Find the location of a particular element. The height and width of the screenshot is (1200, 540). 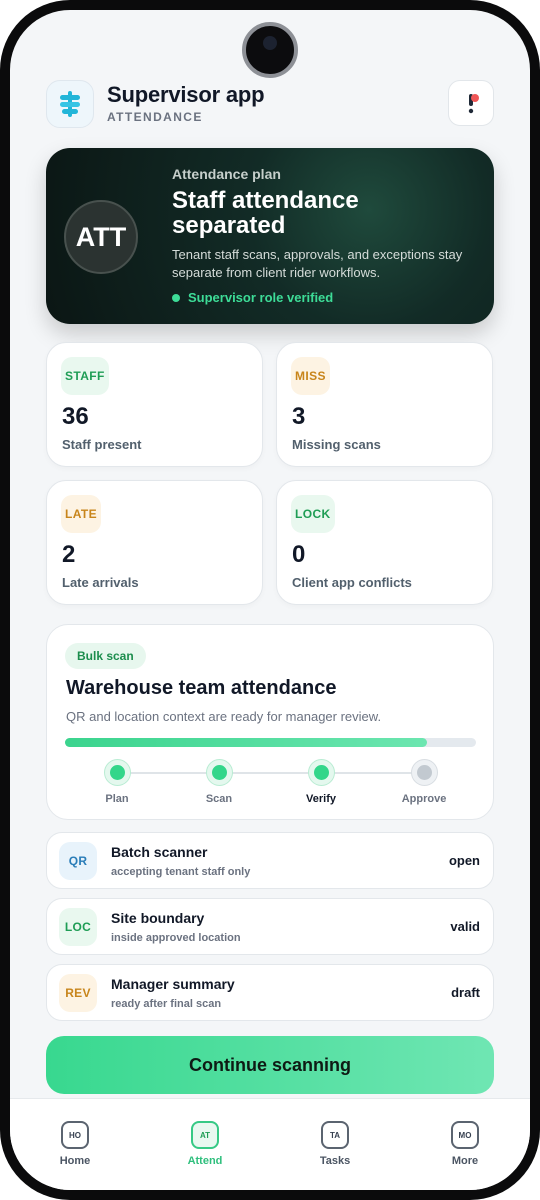

stat-card-lock: LOCK 0 Client app conflicts is located at coordinates (384, 542).